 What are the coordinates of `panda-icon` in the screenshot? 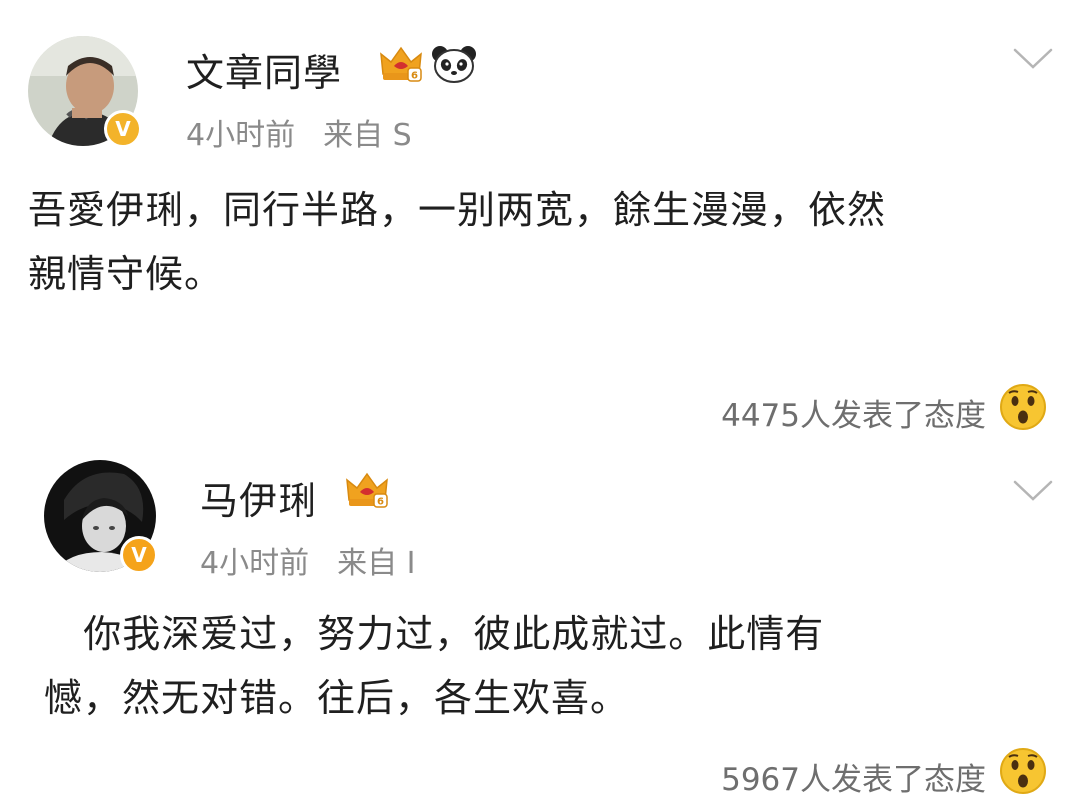 It's located at (454, 66).